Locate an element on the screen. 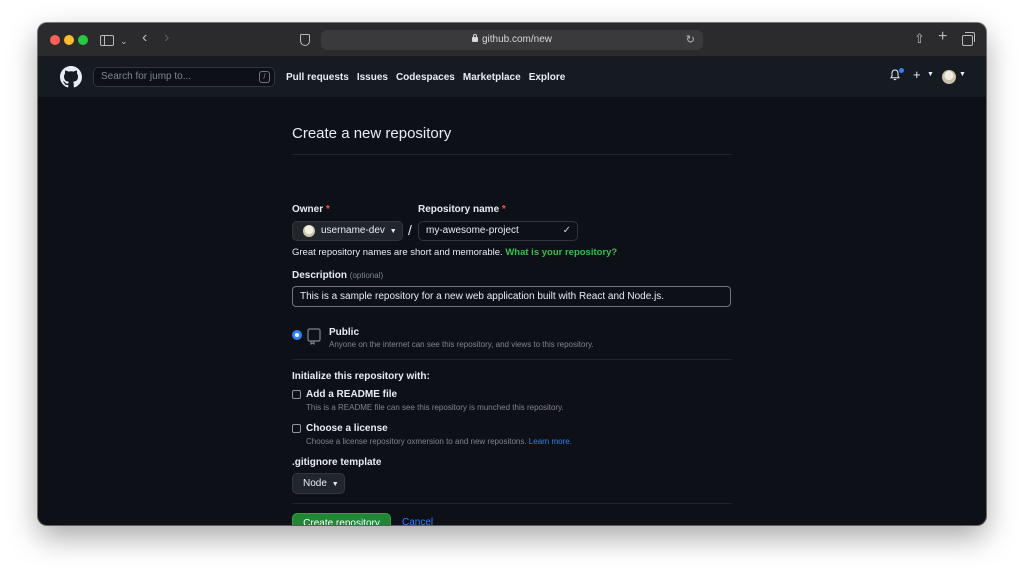 This screenshot has height=572, width=1024. new-tab-icon: + is located at coordinates (942, 37).